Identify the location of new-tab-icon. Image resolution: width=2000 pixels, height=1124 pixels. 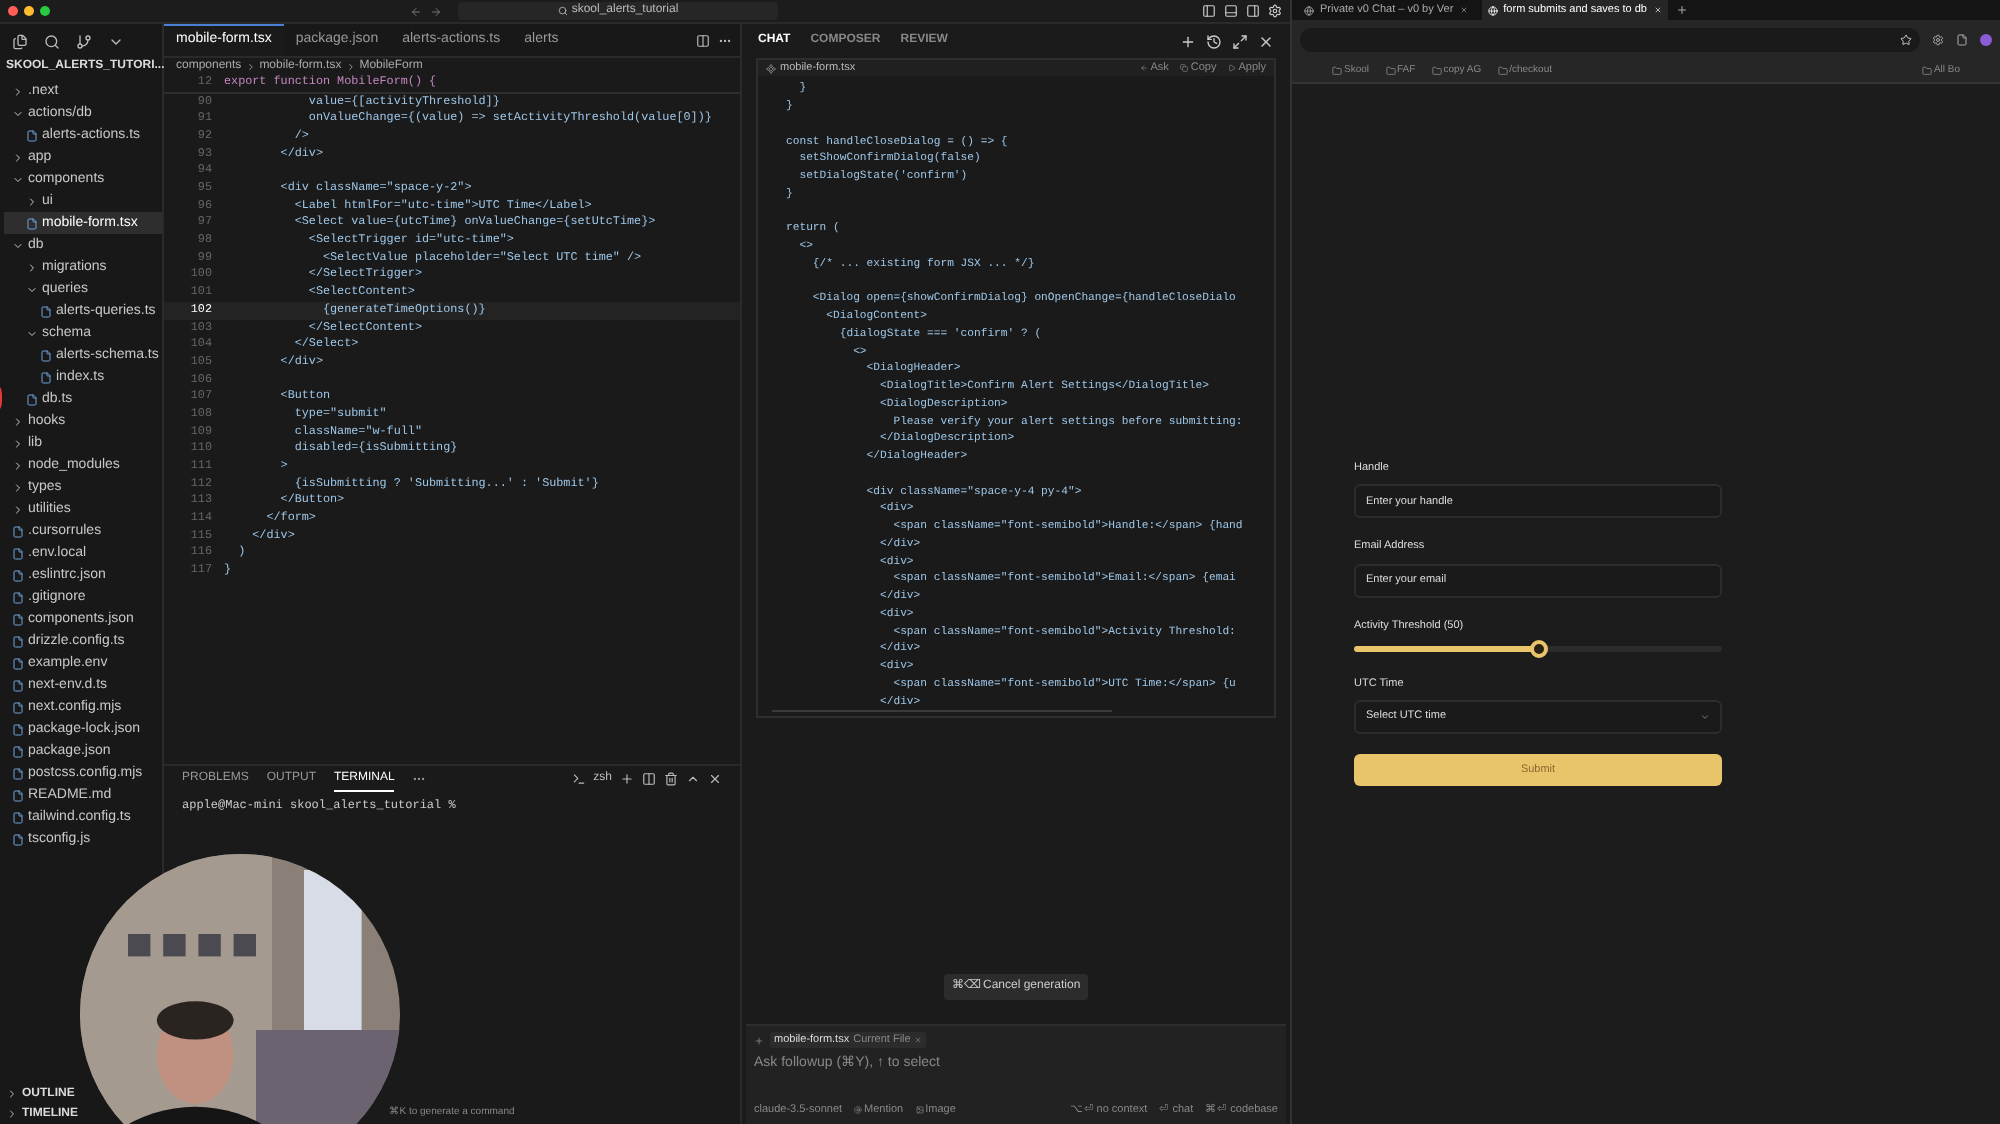
(1681, 10).